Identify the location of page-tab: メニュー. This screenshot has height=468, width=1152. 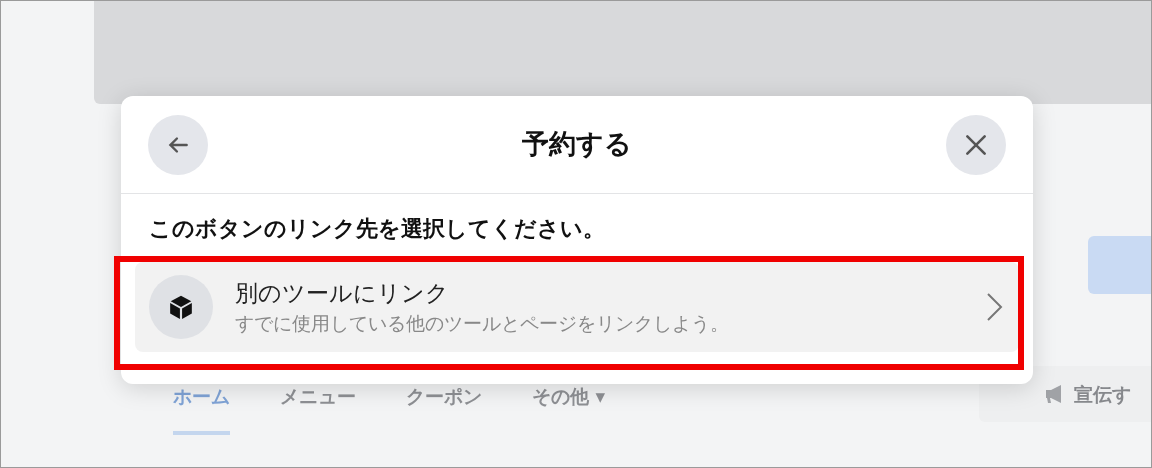
(318, 408).